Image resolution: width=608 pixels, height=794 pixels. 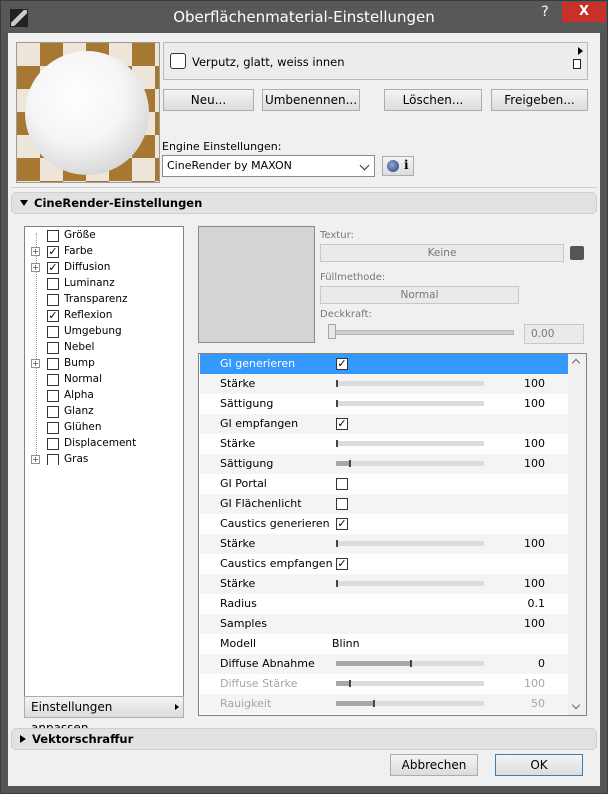 I want to click on section-cinerender: CineRender-Einstellungen, so click(x=304, y=203).